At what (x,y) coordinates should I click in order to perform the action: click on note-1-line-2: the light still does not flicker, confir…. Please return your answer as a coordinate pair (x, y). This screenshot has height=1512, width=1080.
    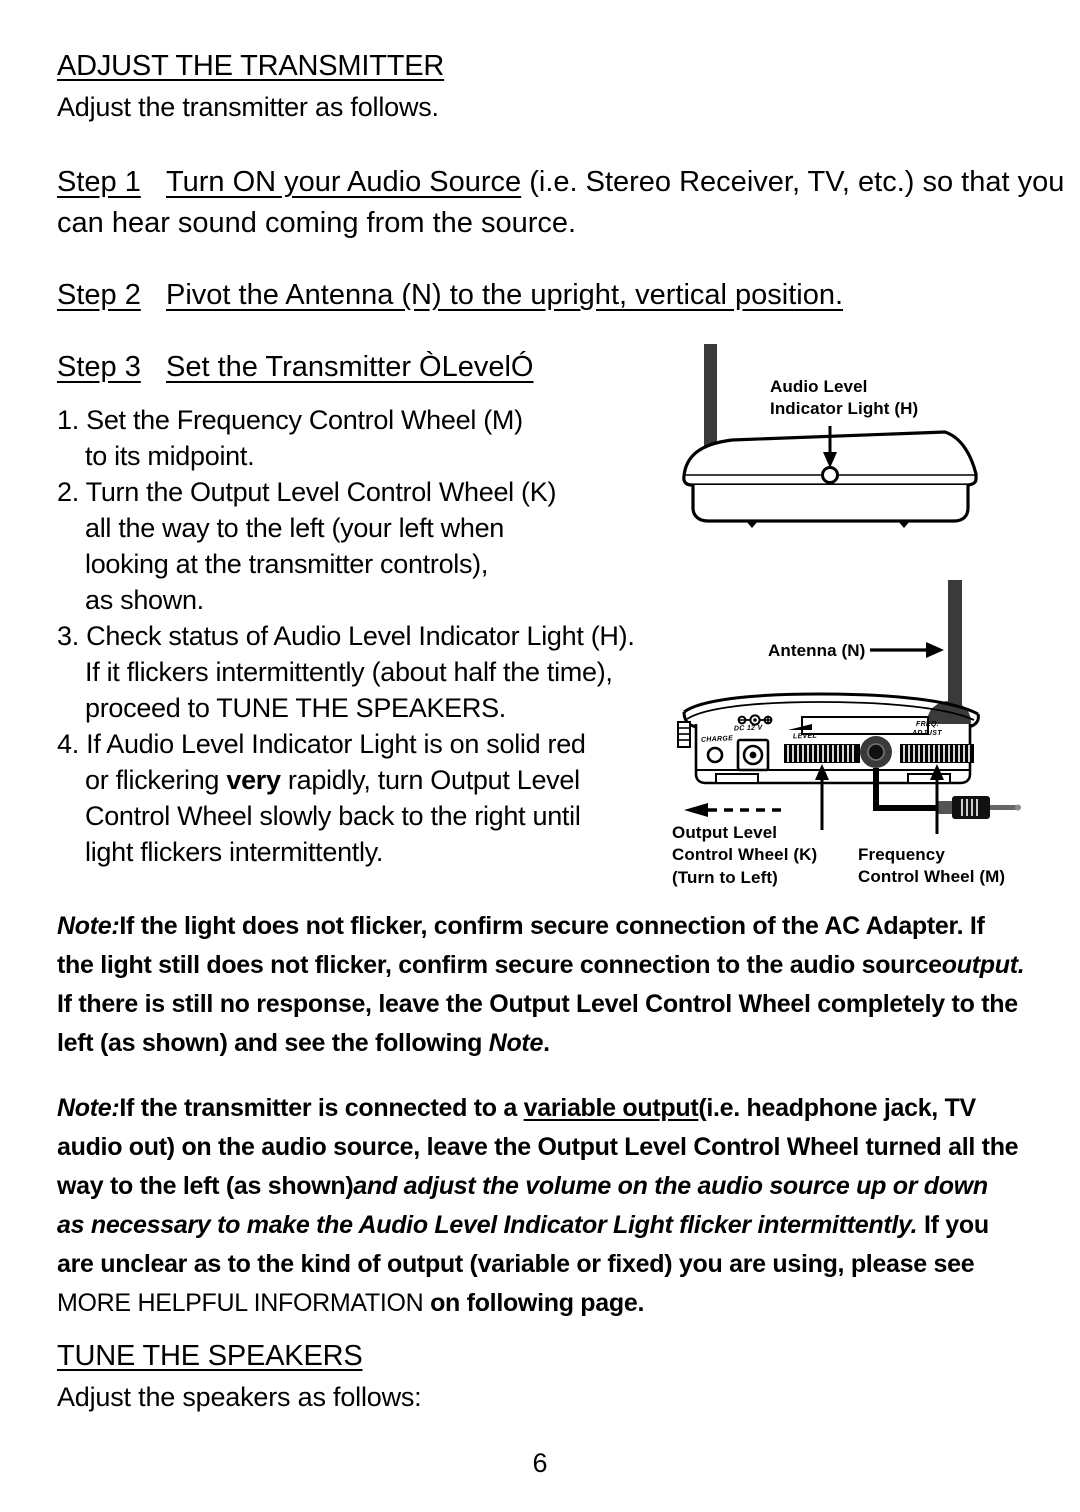
    Looking at the image, I should click on (541, 965).